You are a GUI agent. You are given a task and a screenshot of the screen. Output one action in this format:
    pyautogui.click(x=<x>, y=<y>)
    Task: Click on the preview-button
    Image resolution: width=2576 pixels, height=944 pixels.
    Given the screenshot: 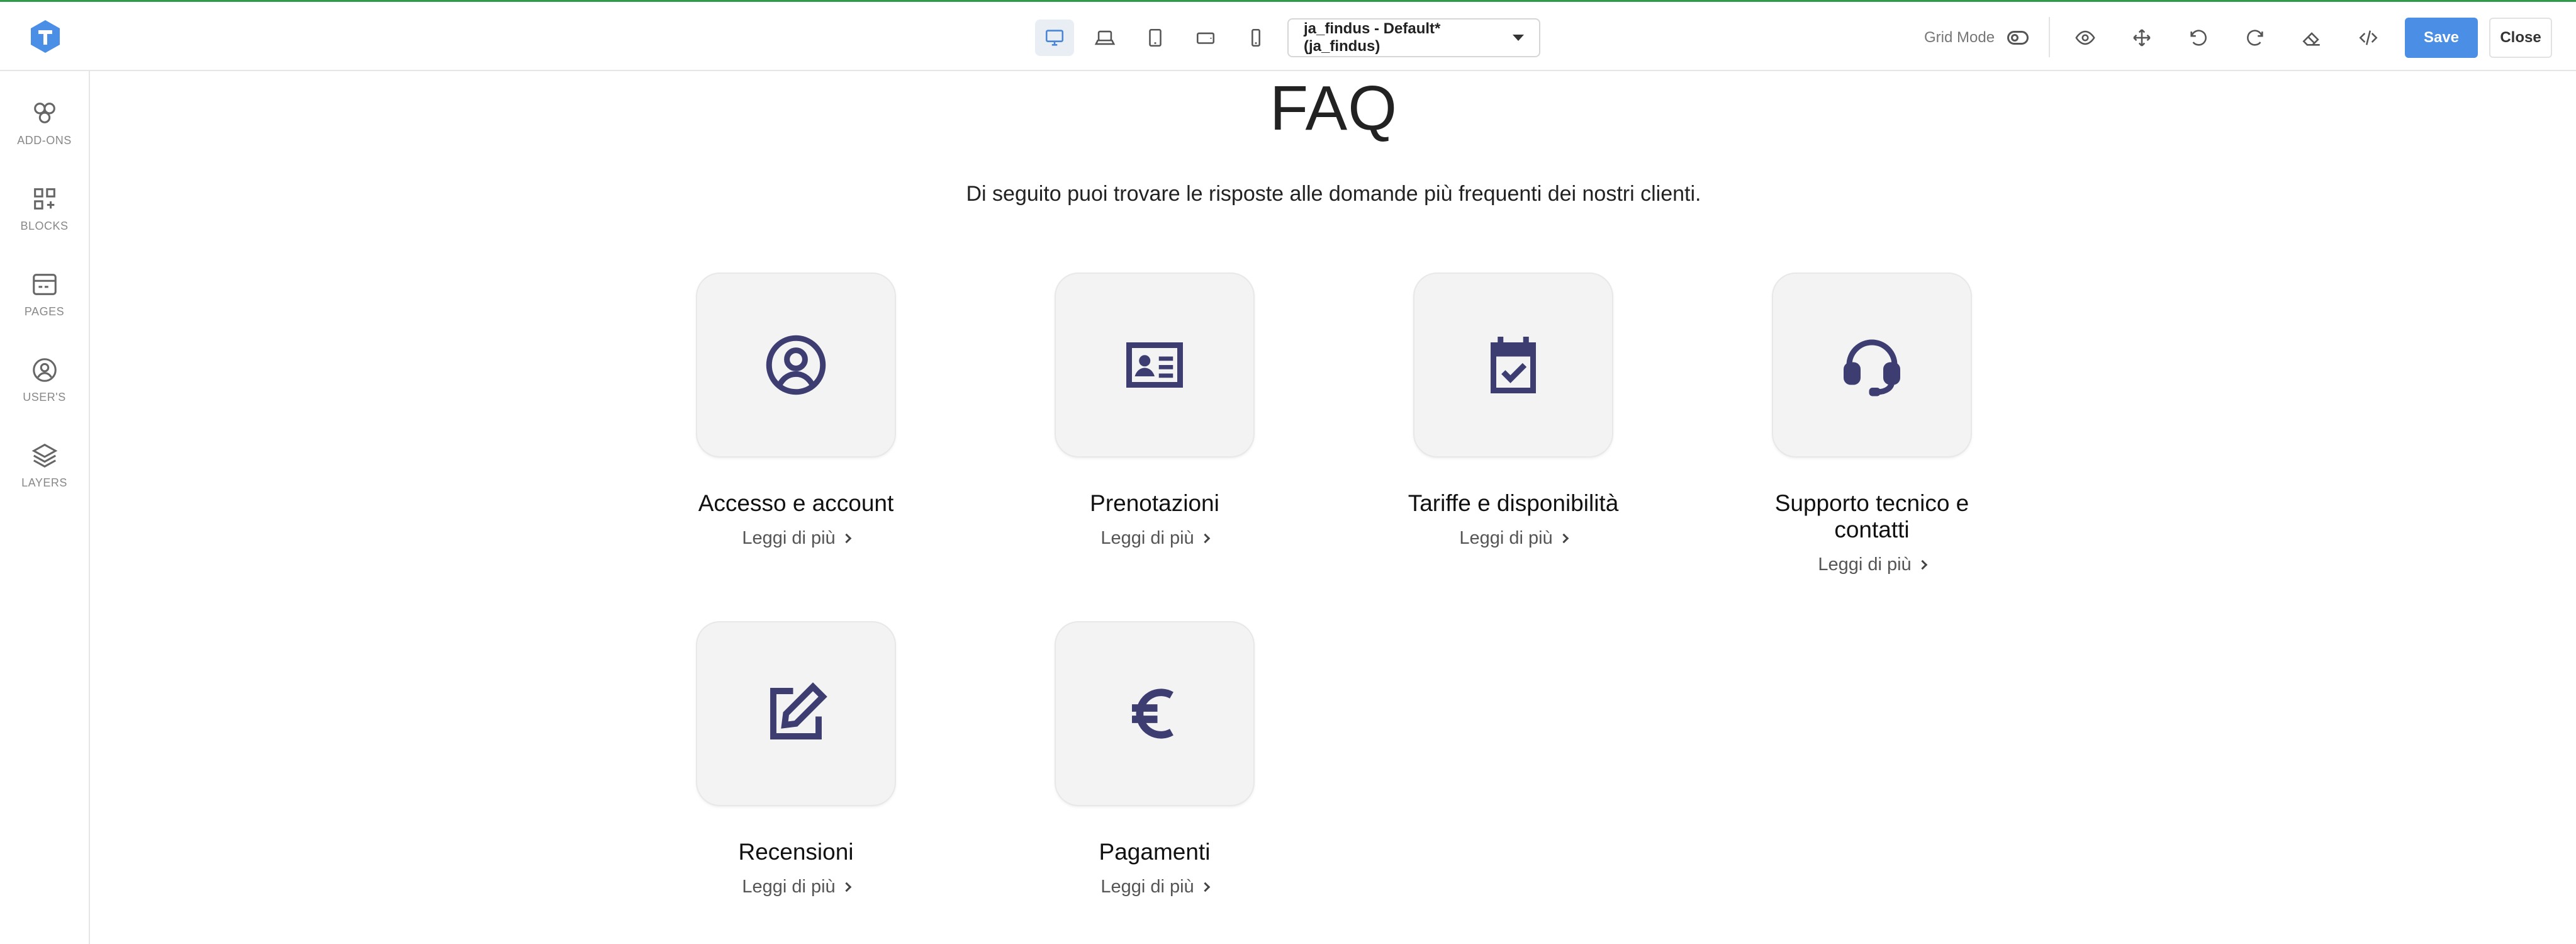 What is the action you would take?
    pyautogui.click(x=2085, y=37)
    